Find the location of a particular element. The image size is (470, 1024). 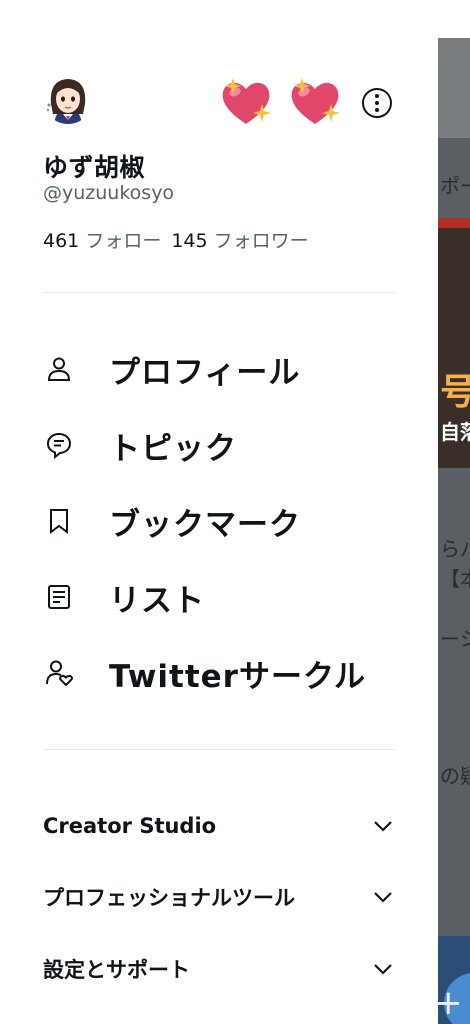

background-text: ポー is located at coordinates (455, 186).